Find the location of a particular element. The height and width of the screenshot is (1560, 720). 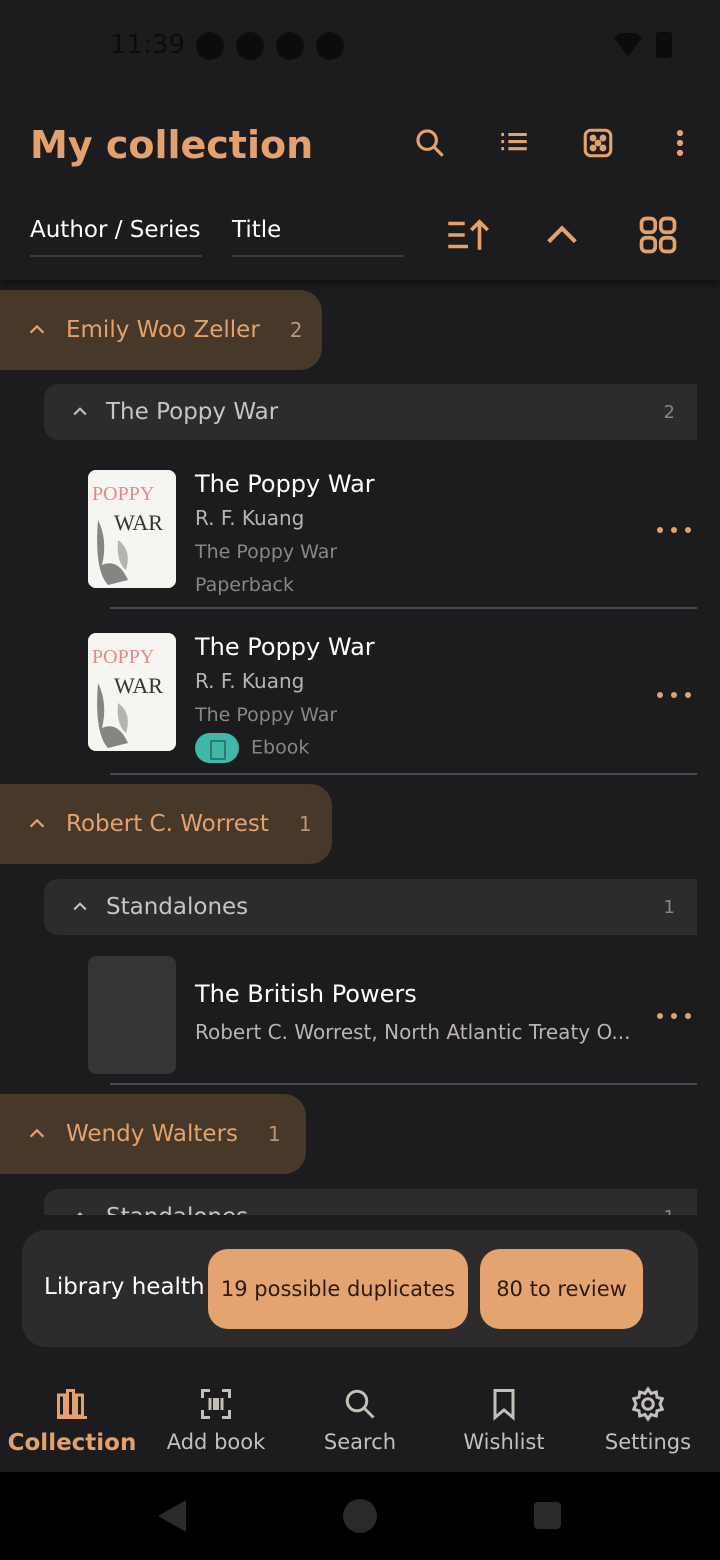

series-count: 2 is located at coordinates (669, 412).